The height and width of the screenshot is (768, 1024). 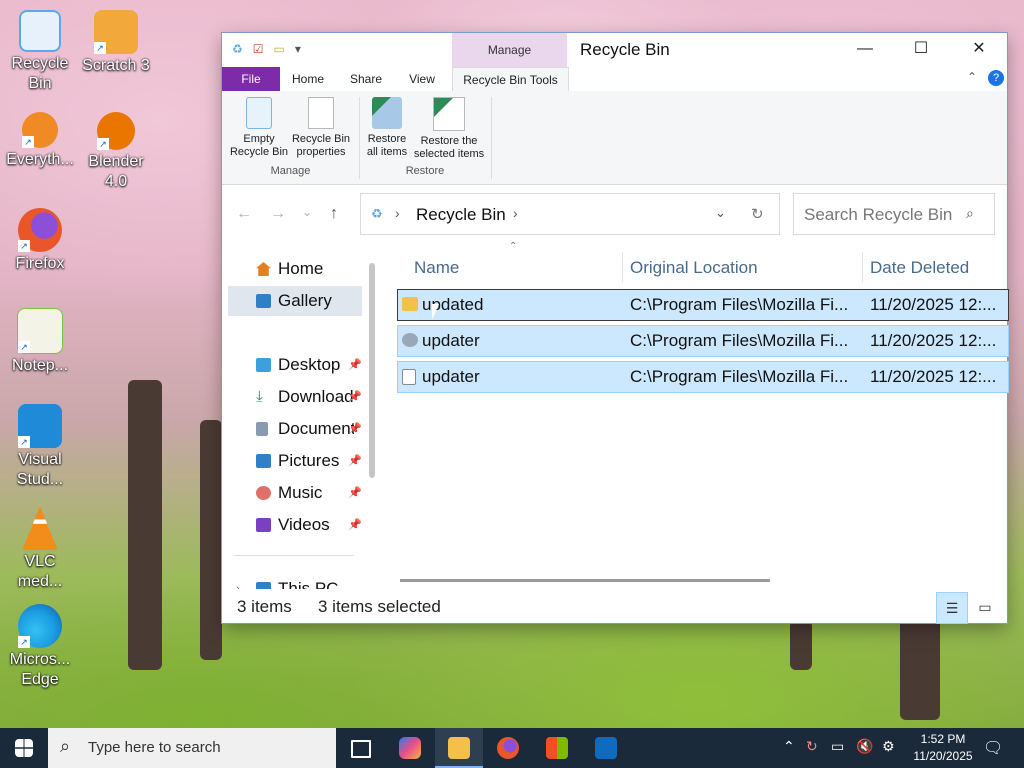 What do you see at coordinates (720, 213) in the screenshot?
I see `address-dropdown-icon: ⌄` at bounding box center [720, 213].